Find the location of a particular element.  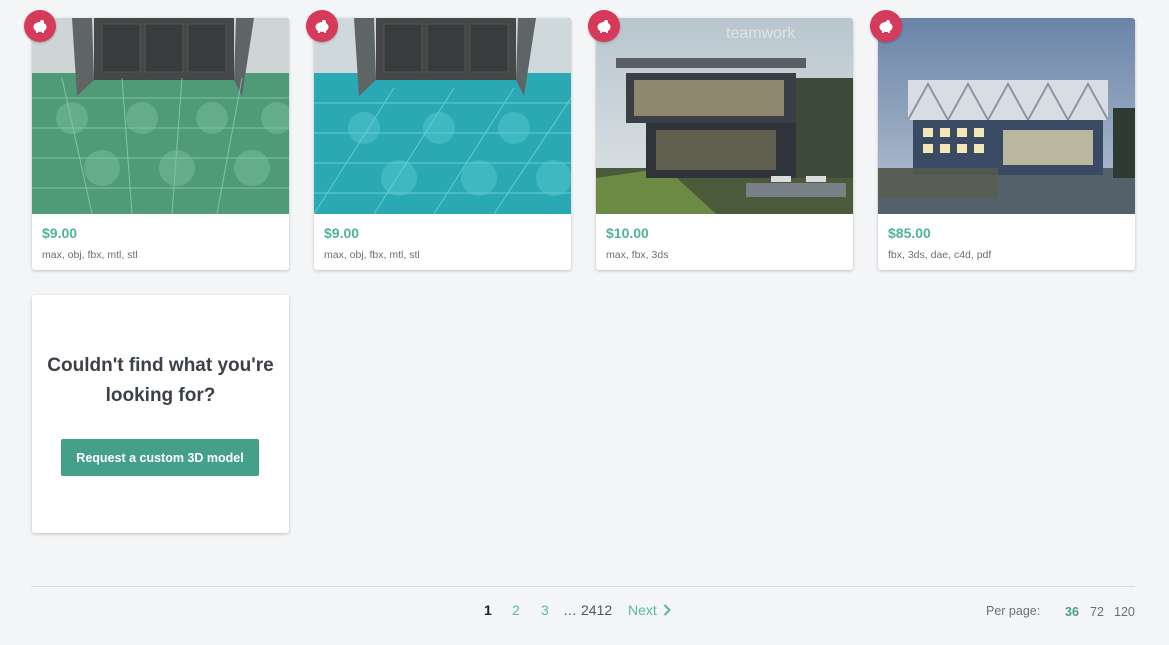

pagination-page-link: 2 is located at coordinates (516, 610).